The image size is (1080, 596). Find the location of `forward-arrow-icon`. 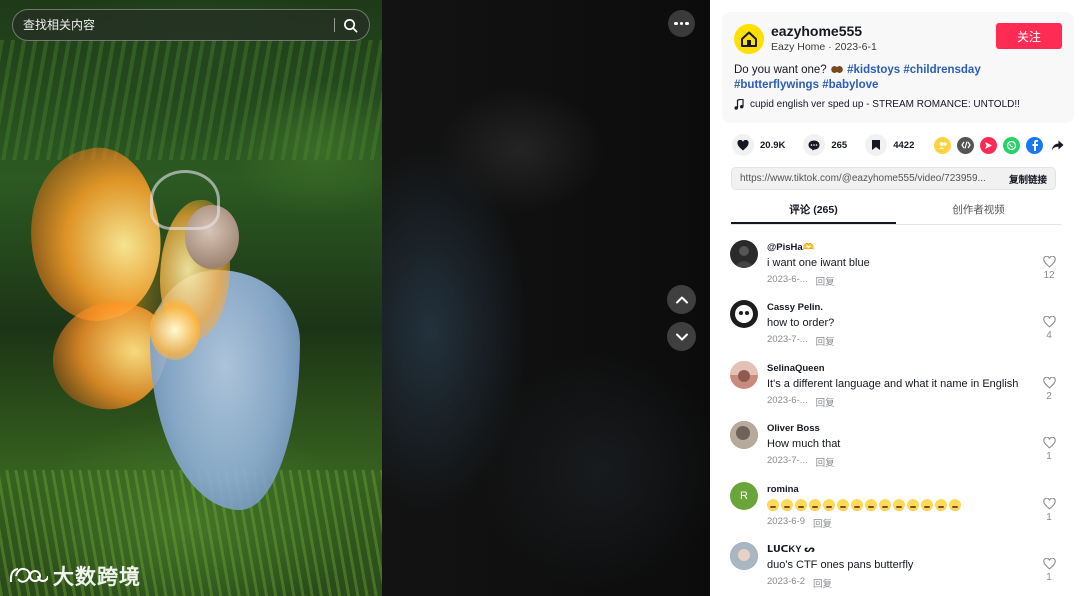

forward-arrow-icon is located at coordinates (1057, 145).